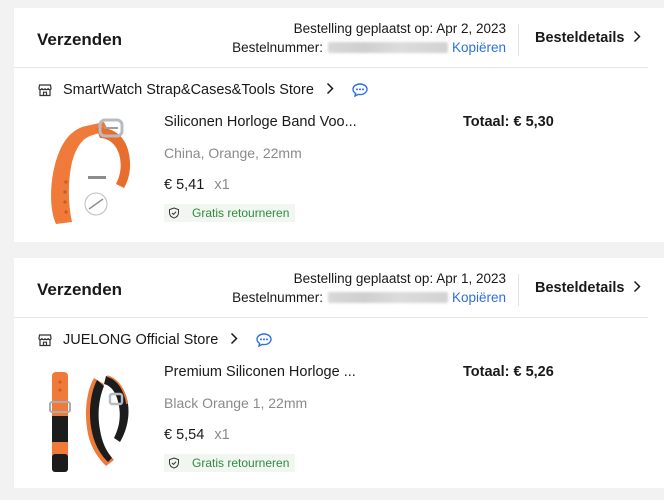 The width and height of the screenshot is (664, 500). What do you see at coordinates (508, 372) in the screenshot?
I see `order-total: Totaal: € 5,26` at bounding box center [508, 372].